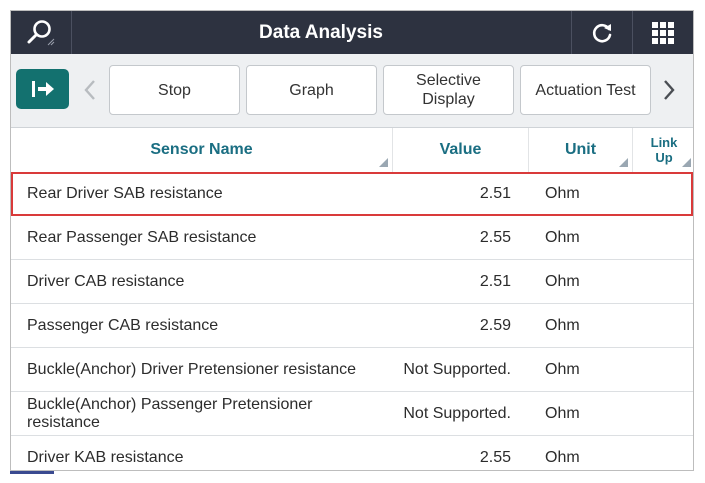 This screenshot has height=483, width=705. What do you see at coordinates (495, 325) in the screenshot?
I see `sensor-value-cell: 2.59` at bounding box center [495, 325].